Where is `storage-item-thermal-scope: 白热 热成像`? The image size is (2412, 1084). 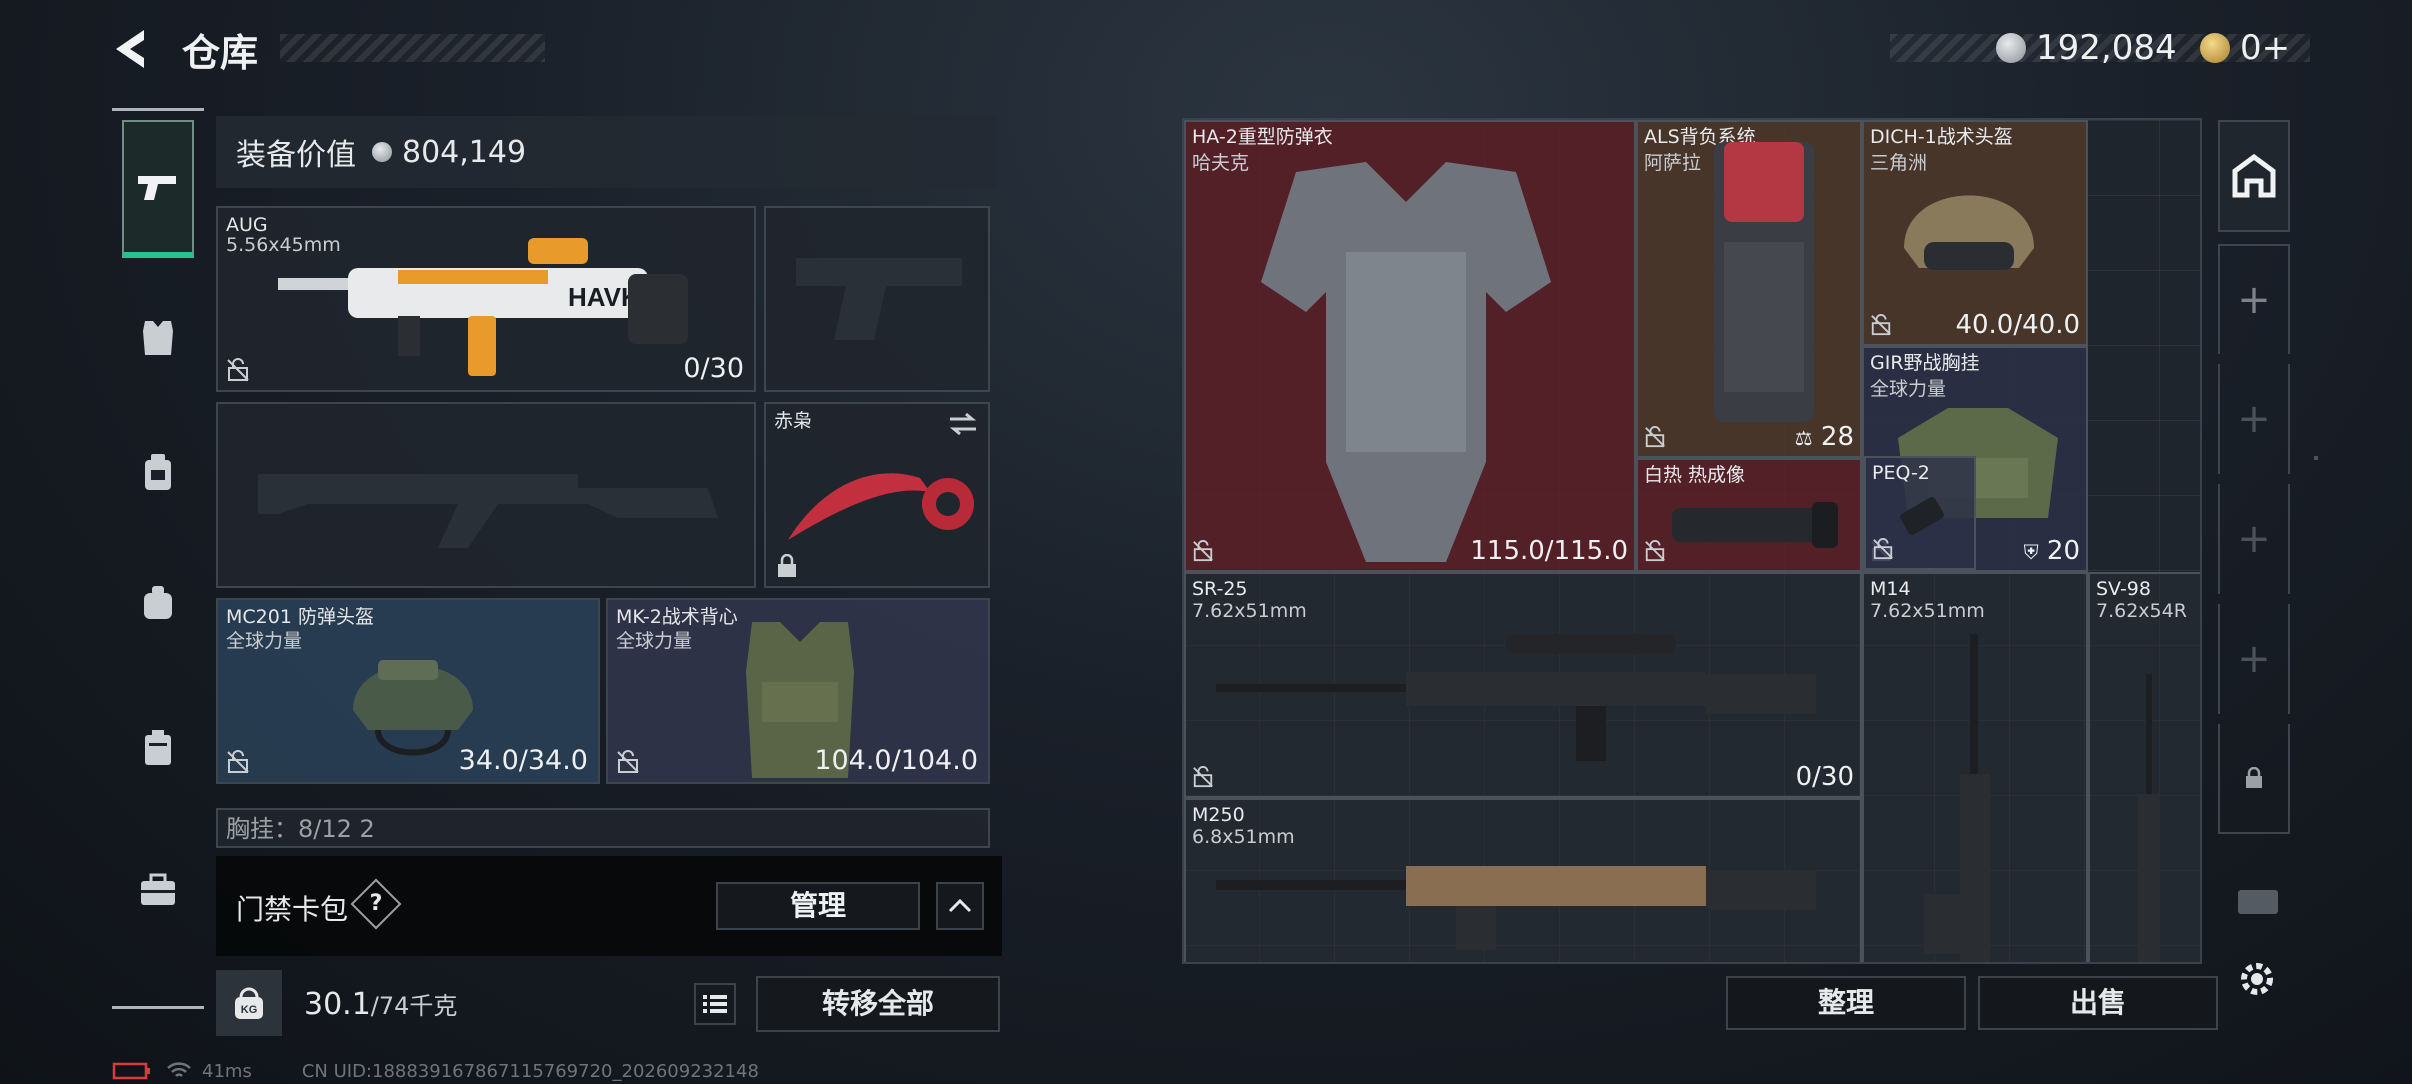 storage-item-thermal-scope: 白热 热成像 is located at coordinates (1749, 515).